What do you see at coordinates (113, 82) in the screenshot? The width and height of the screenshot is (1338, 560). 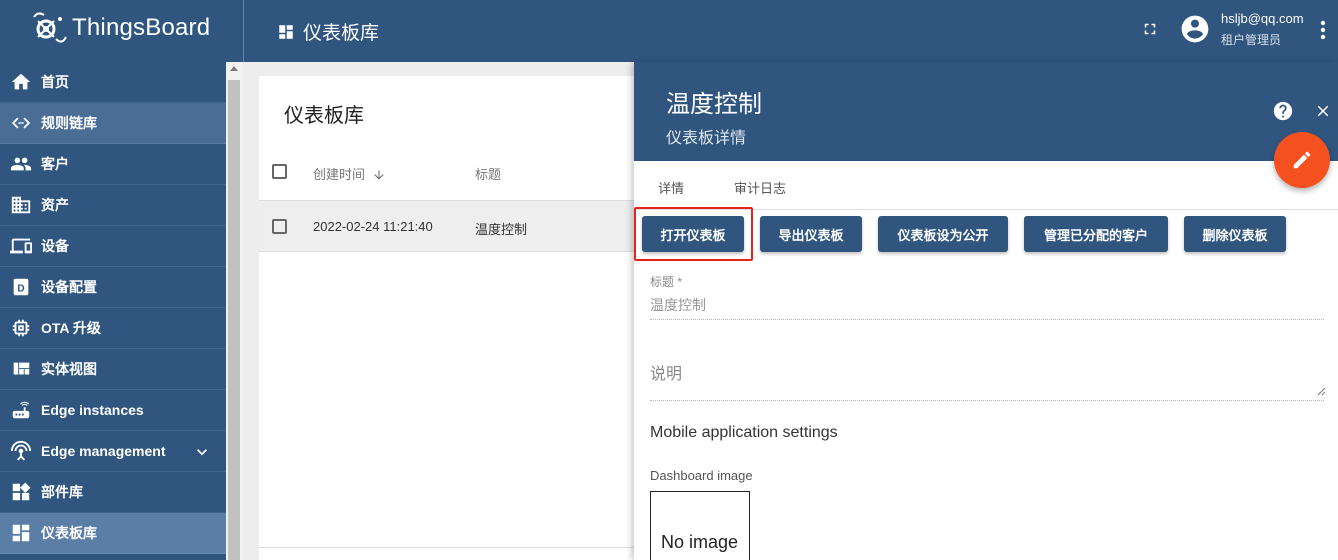 I see `sidebar-item-home: 首页` at bounding box center [113, 82].